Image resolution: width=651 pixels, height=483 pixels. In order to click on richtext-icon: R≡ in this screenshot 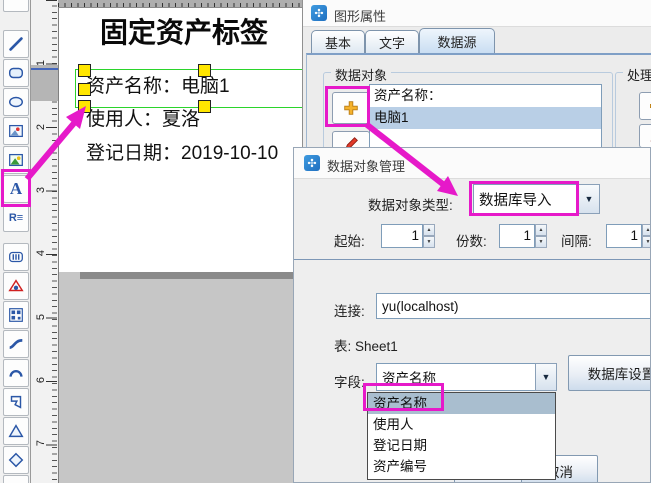, I will do `click(16, 218)`.